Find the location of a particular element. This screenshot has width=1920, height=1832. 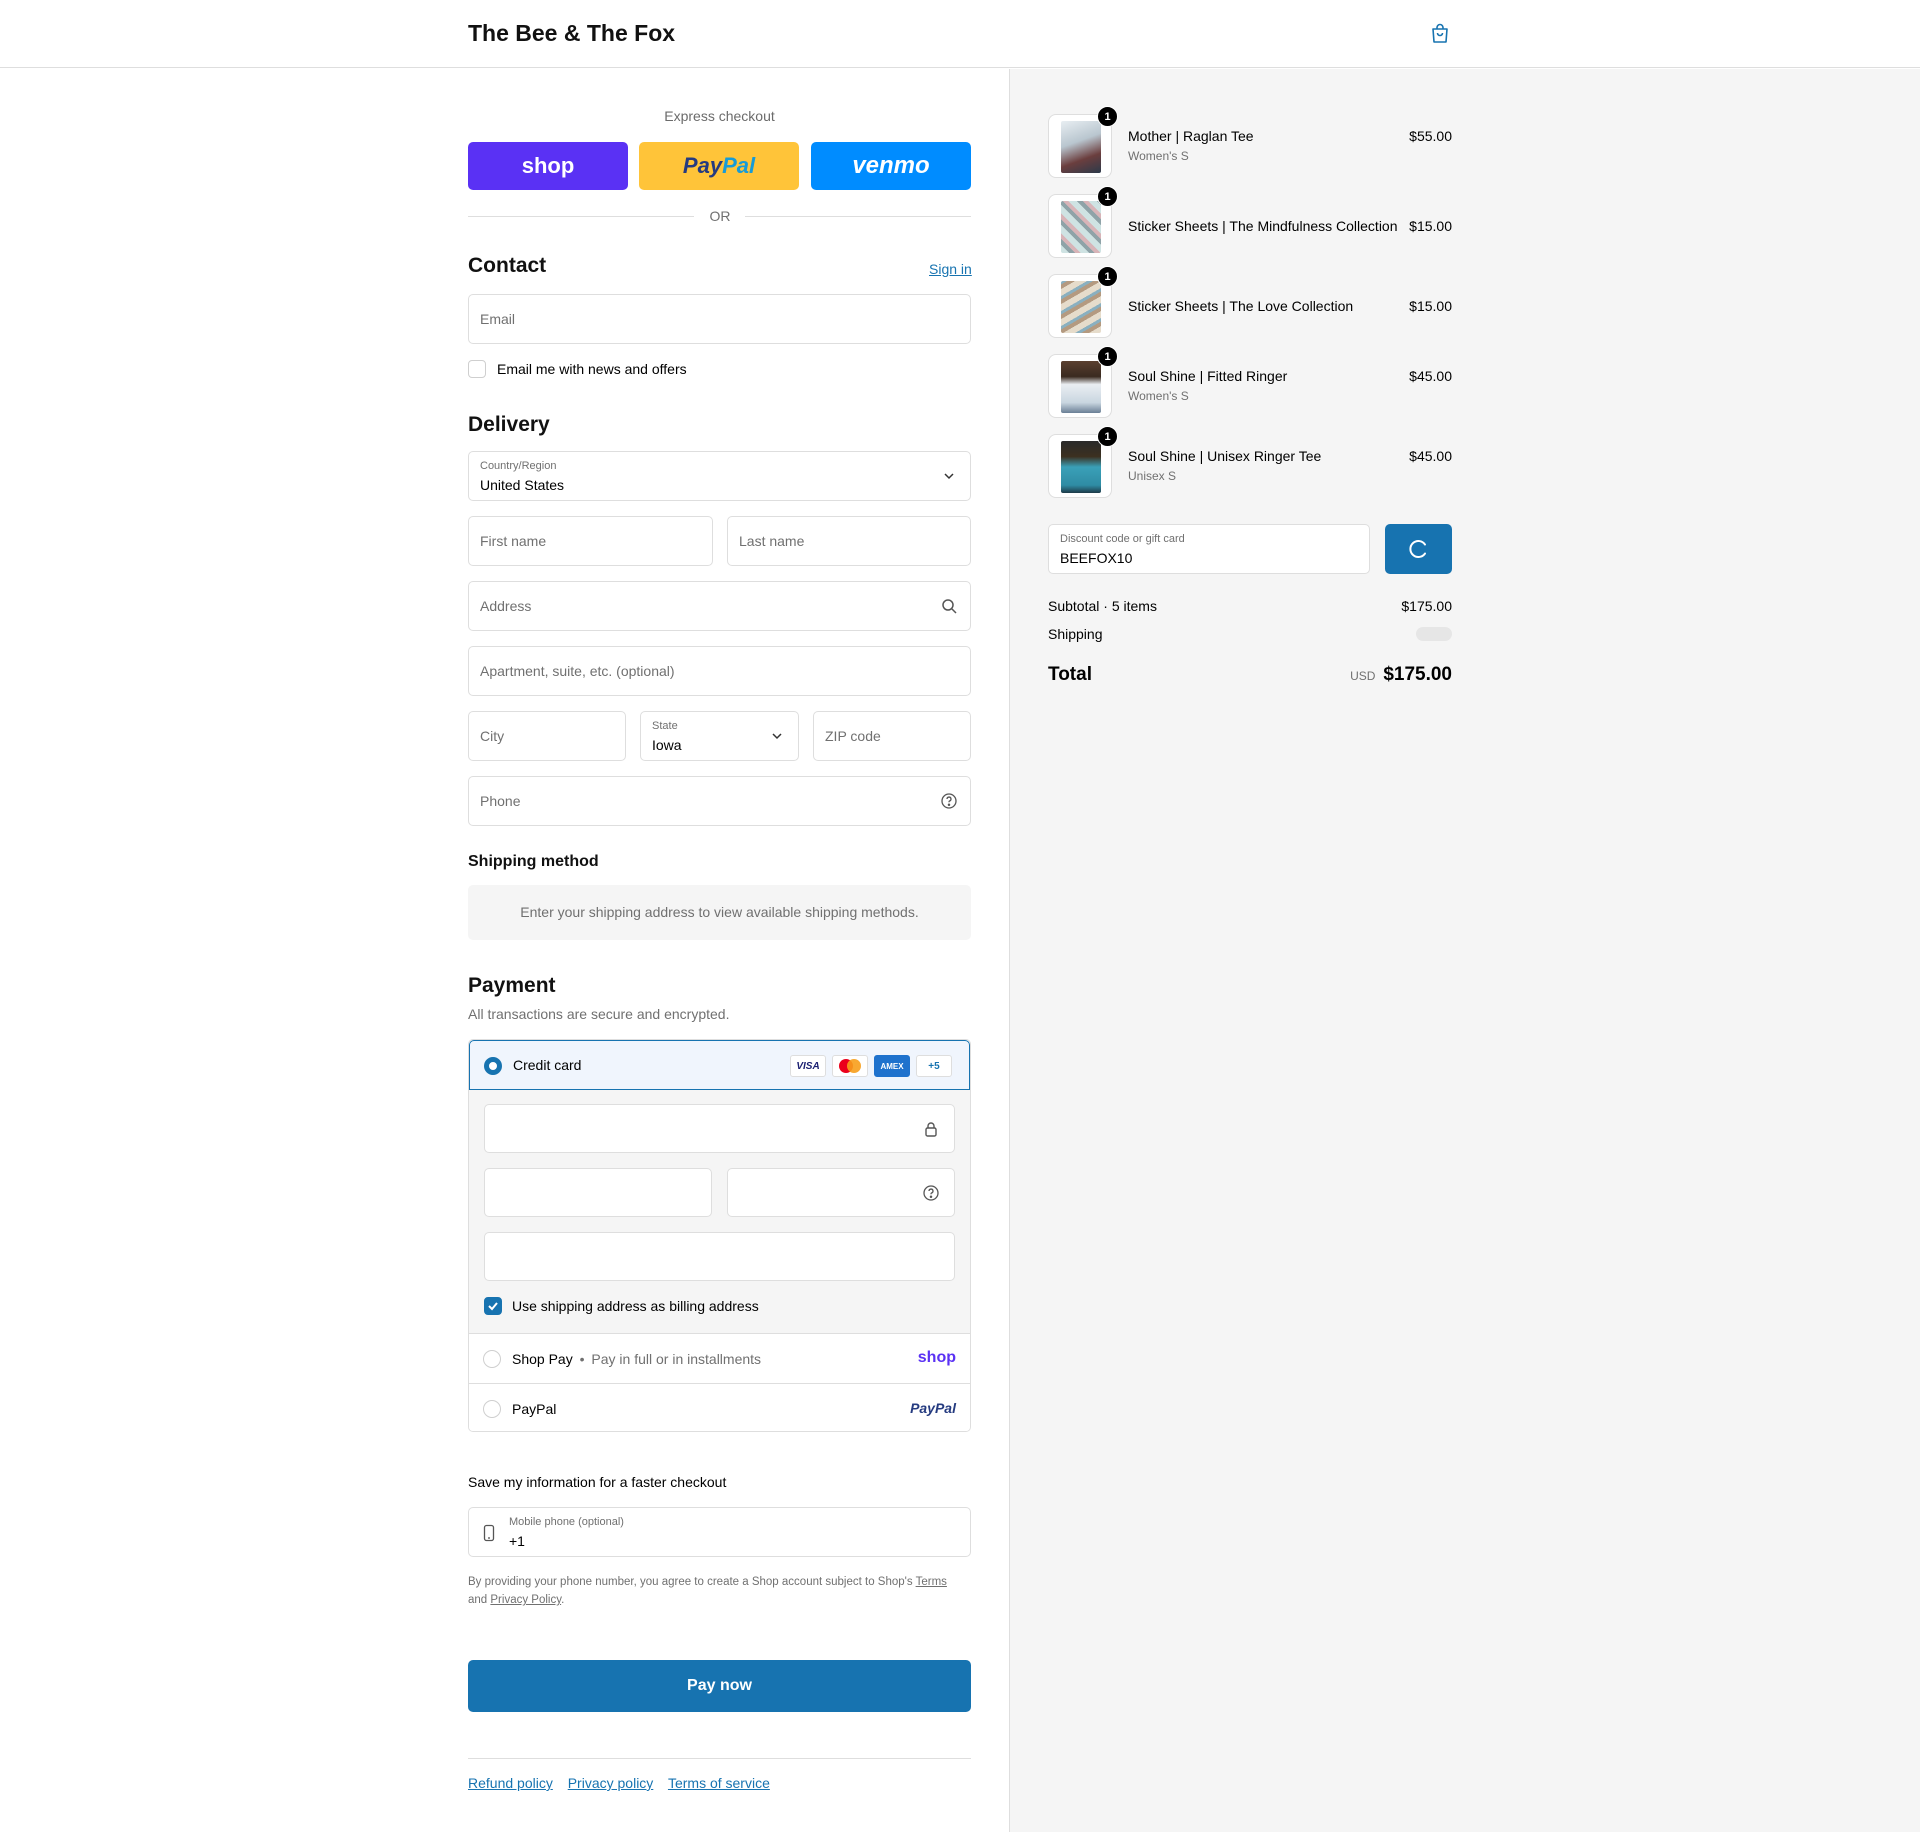

sign-in-link: Sign in is located at coordinates (950, 269).